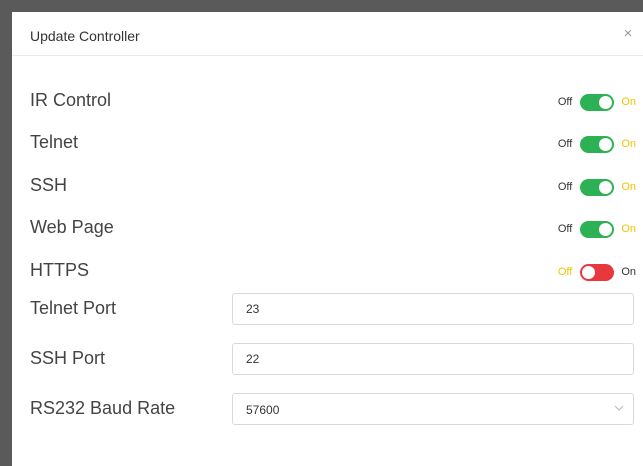 The height and width of the screenshot is (466, 643). I want to click on baud-rate-value: 57600, so click(263, 410).